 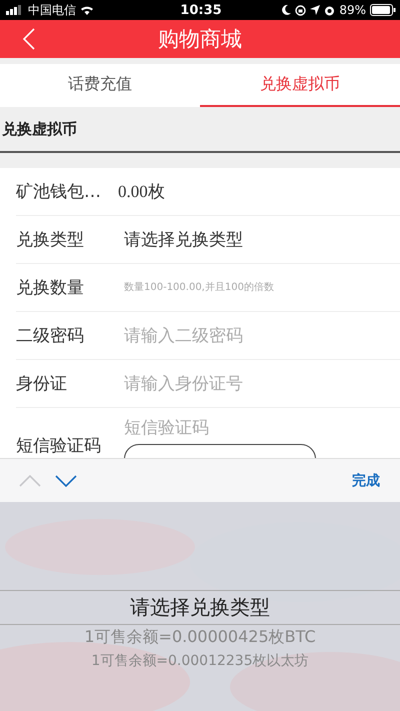 I want to click on moon-icon, so click(x=287, y=10).